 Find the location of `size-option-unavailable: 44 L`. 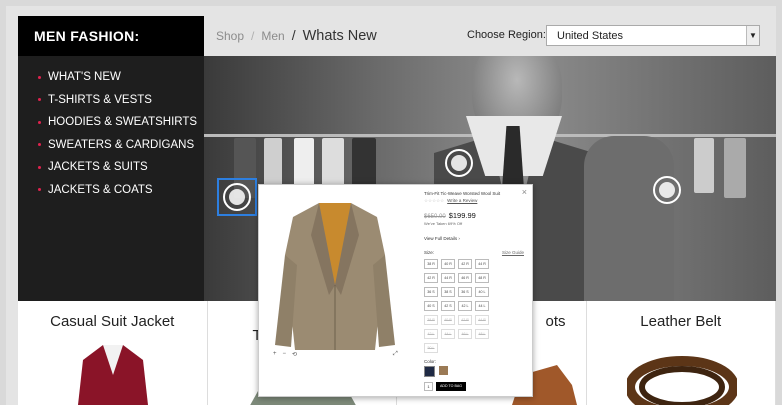

size-option-unavailable: 44 L is located at coordinates (448, 334).